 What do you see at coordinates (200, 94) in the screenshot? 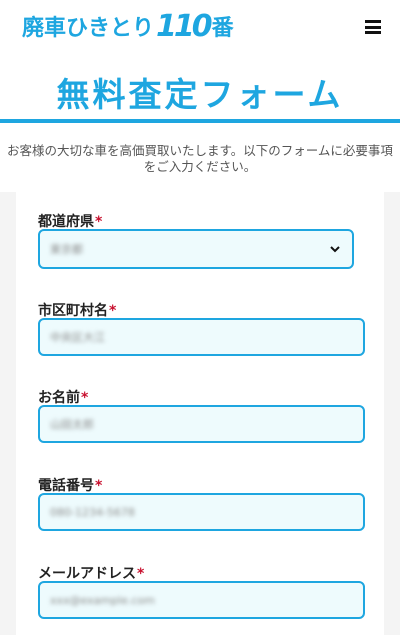
I see `page-title: 無料査定フォーム` at bounding box center [200, 94].